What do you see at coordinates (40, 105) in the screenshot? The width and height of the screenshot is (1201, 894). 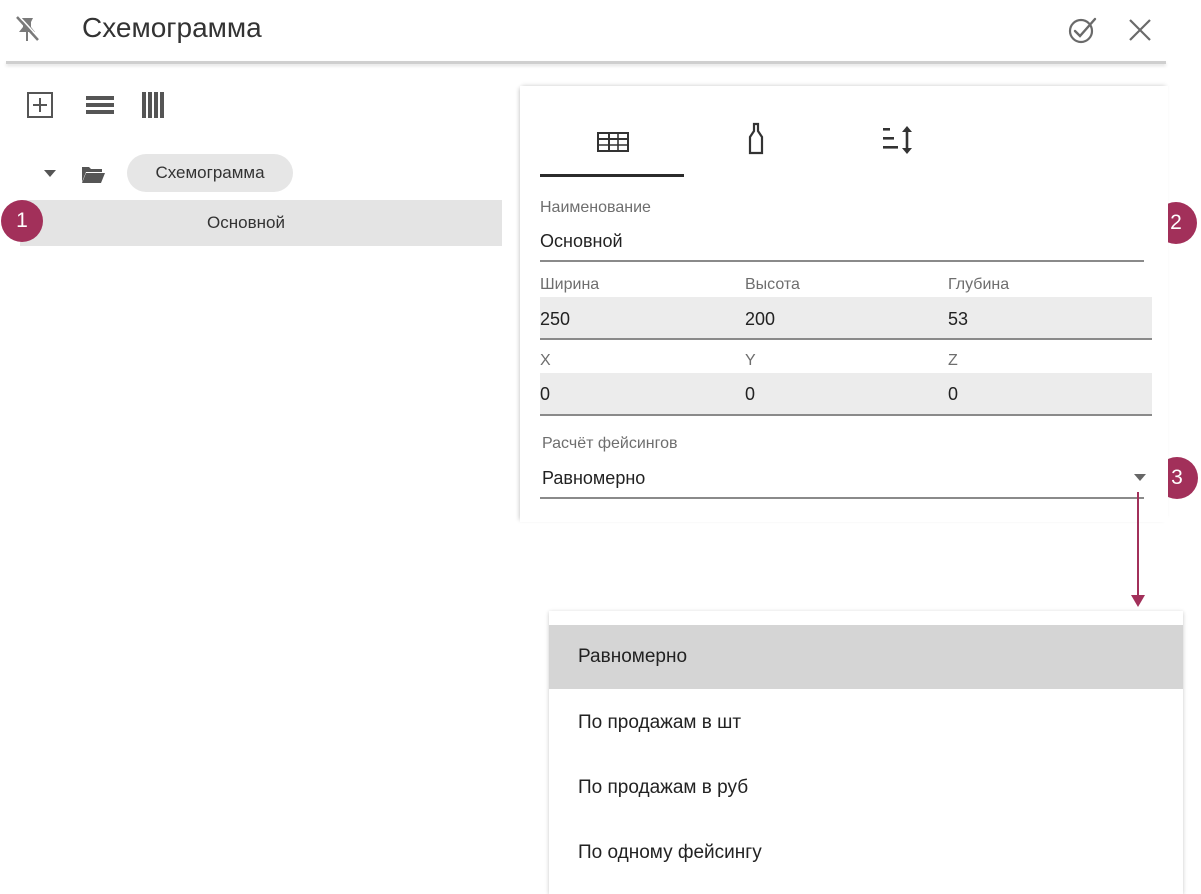 I see `add-box-icon` at bounding box center [40, 105].